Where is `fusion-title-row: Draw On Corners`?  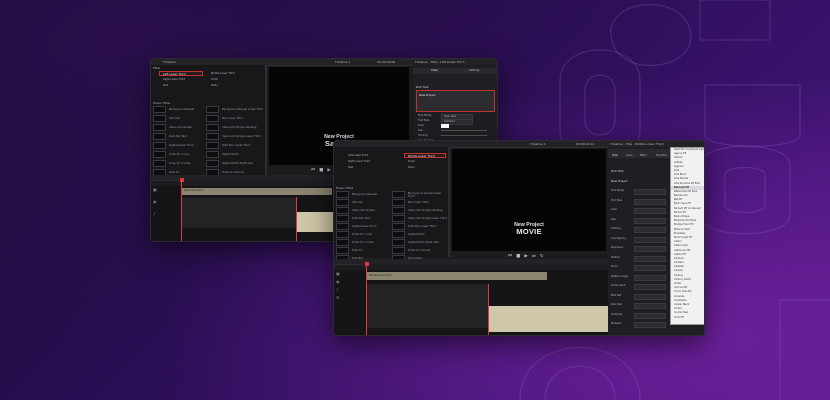
fusion-title-row: Draw On Corners is located at coordinates (411, 250).